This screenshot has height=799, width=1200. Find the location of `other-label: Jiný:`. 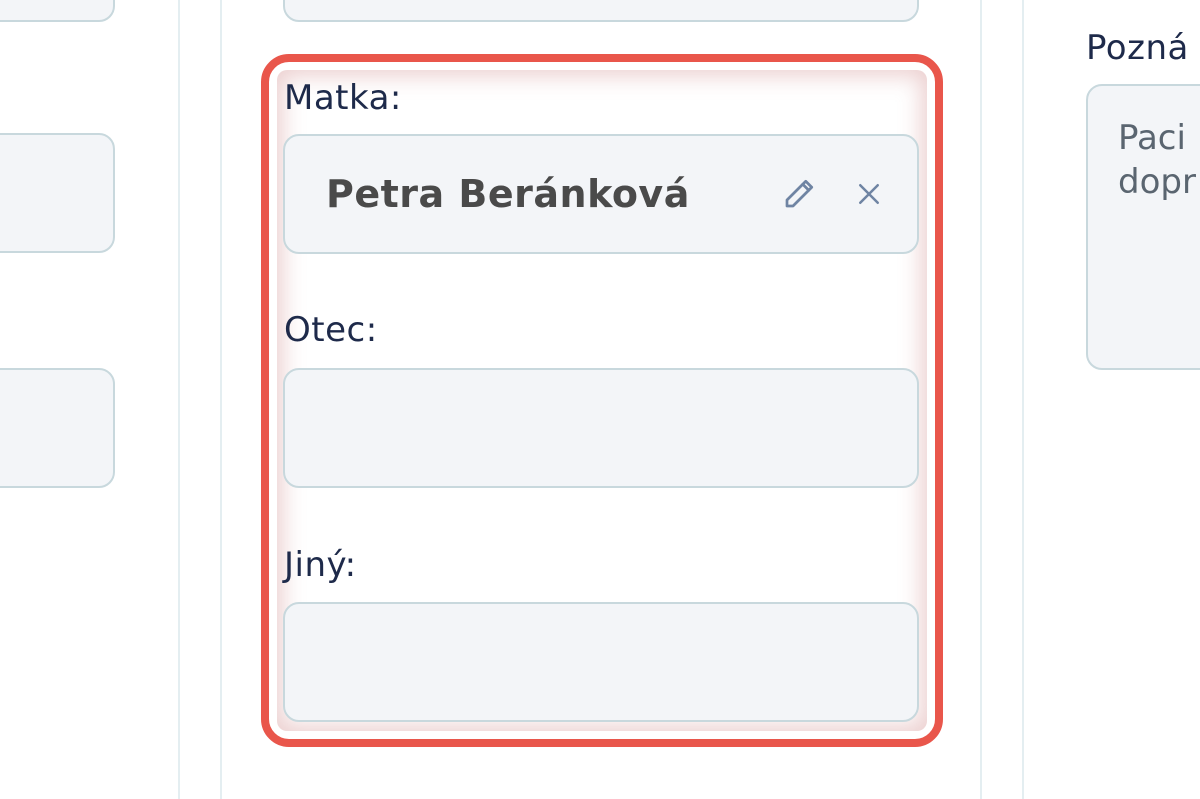

other-label: Jiný: is located at coordinates (320, 565).